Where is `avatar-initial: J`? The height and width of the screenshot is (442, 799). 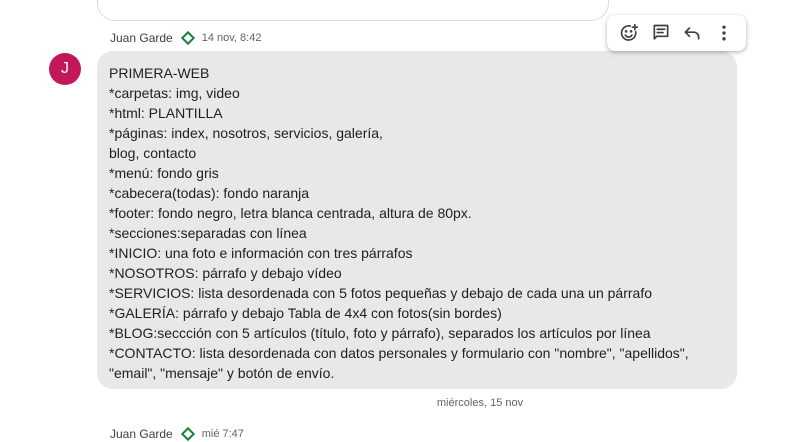 avatar-initial: J is located at coordinates (65, 68).